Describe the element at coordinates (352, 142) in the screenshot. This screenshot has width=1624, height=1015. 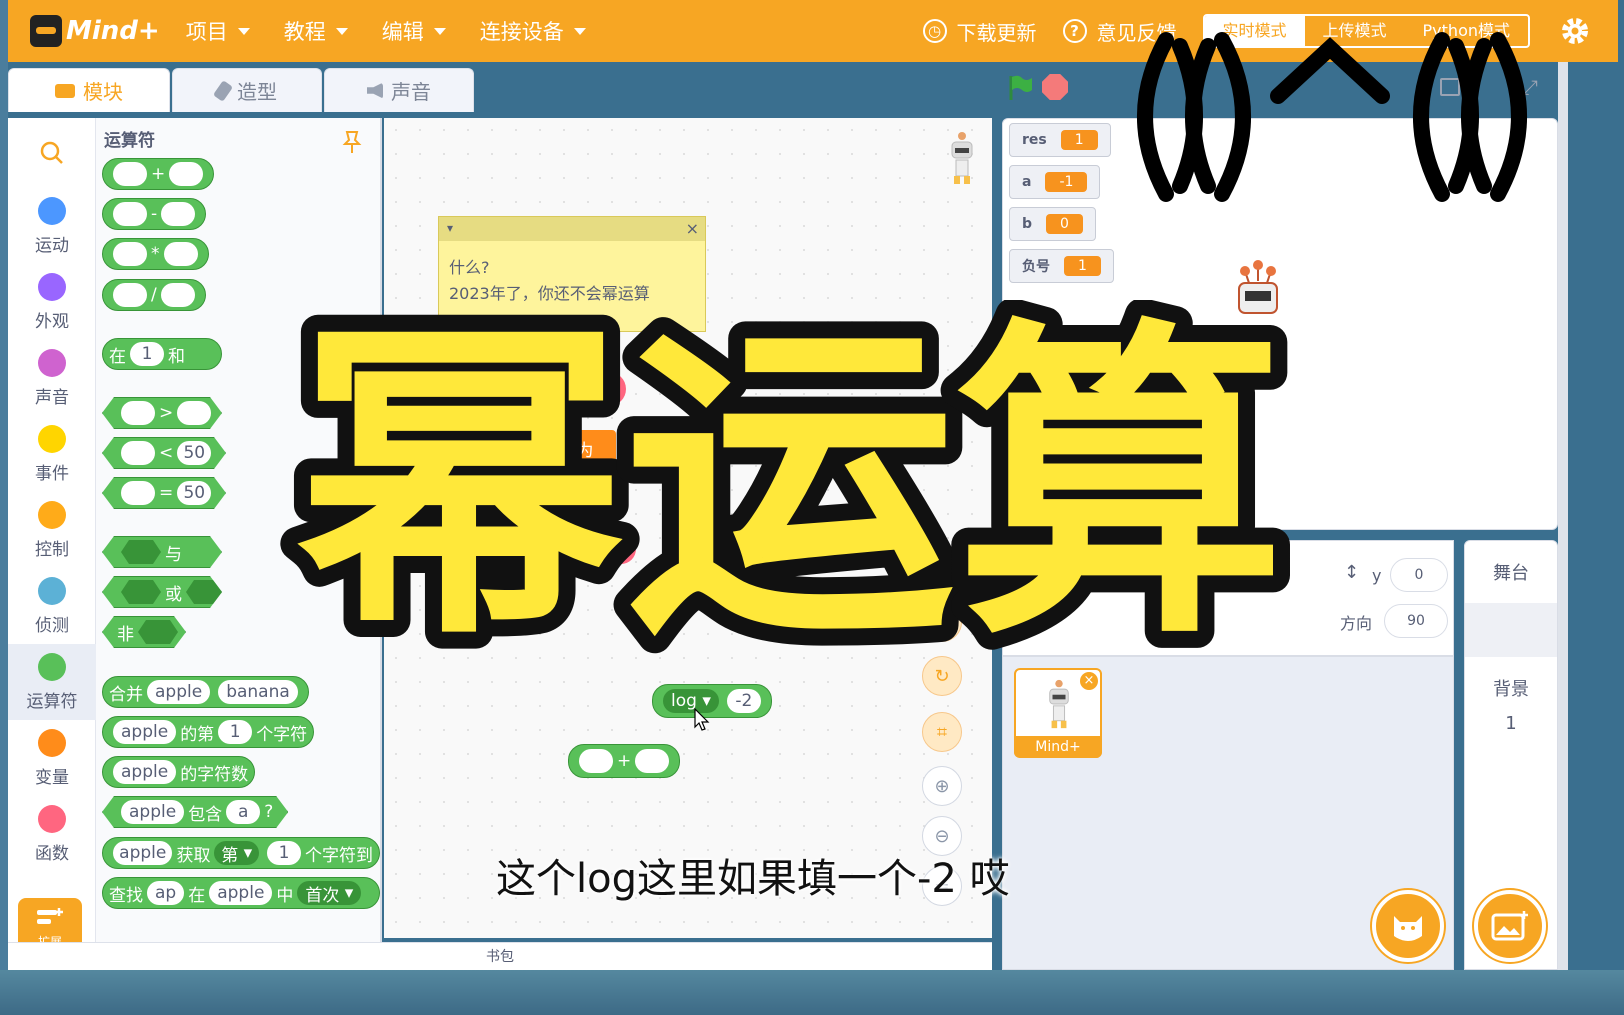
I see `pin-icon` at that location.